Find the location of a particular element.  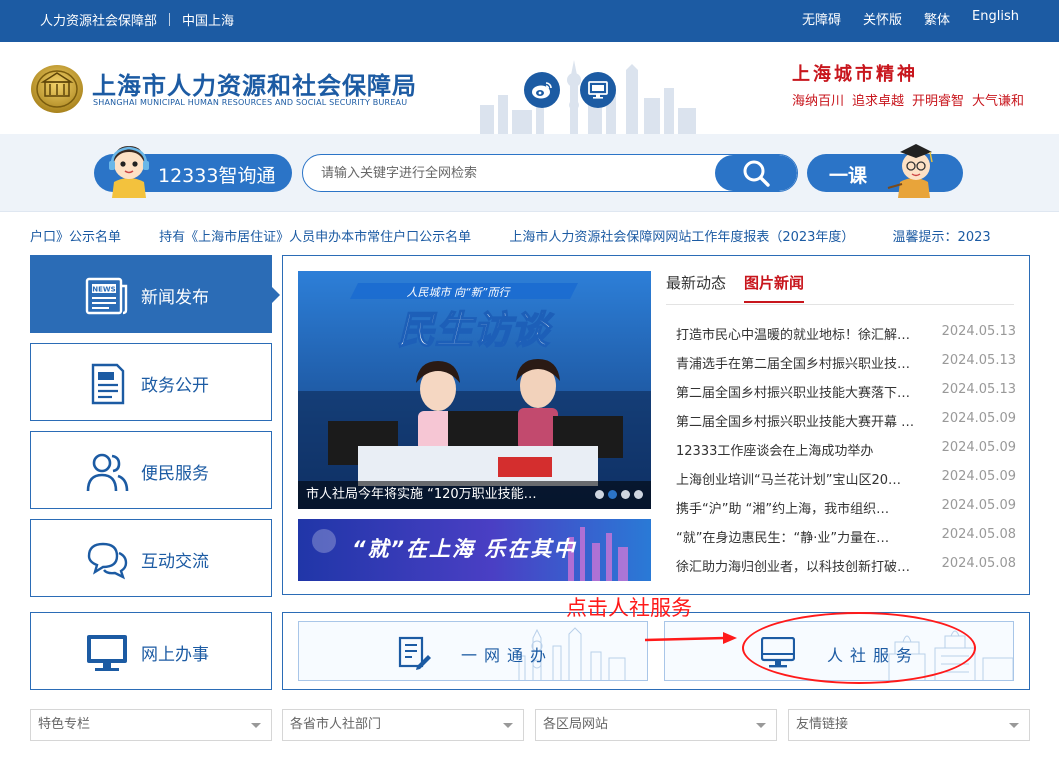

news-item: 第二届全国乡村振兴职业技能大赛落下… 2024.05.13 is located at coordinates (846, 396).